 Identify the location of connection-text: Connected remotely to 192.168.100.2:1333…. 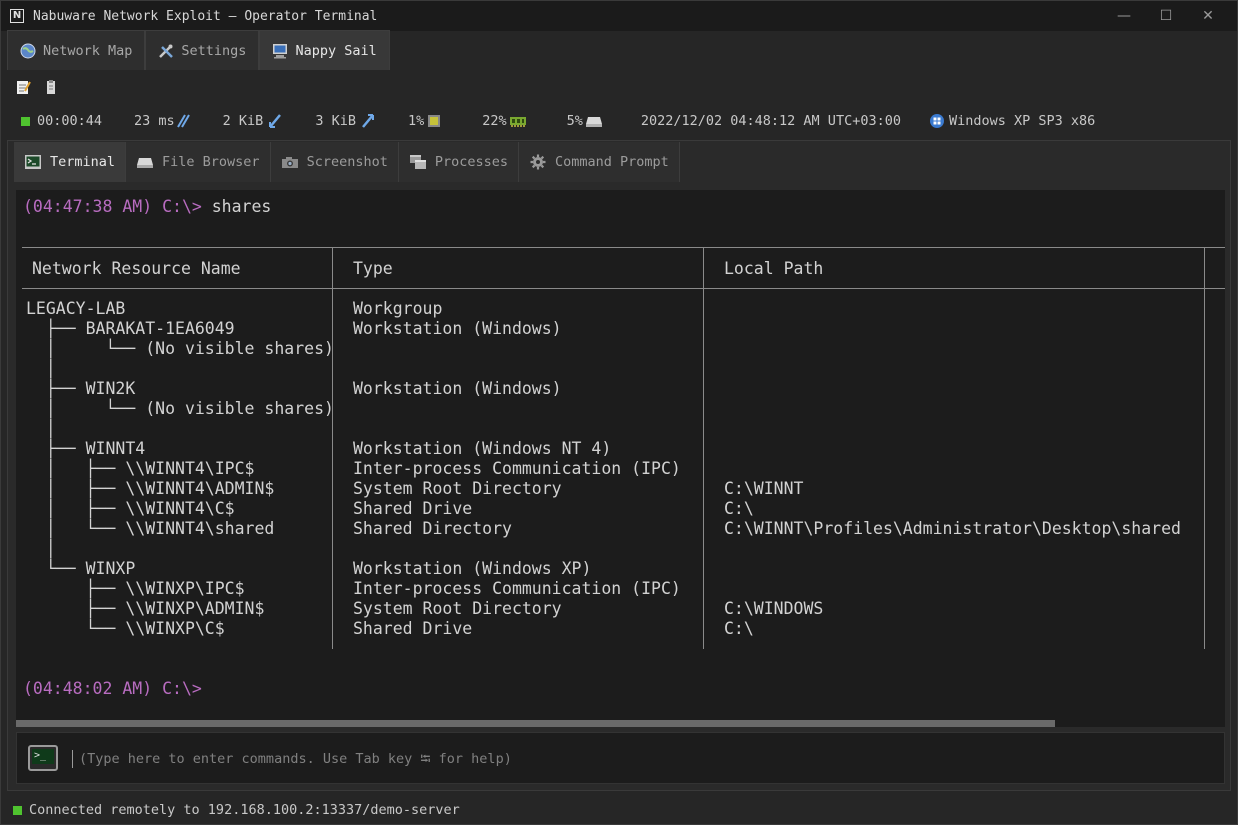
(244, 810).